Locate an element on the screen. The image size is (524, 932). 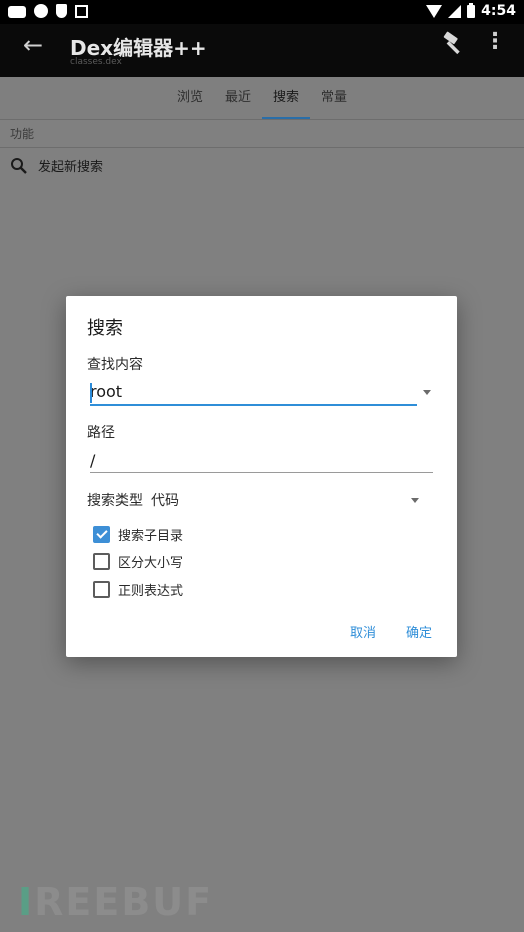
status-icons-right: 4:54 is located at coordinates (471, 10).